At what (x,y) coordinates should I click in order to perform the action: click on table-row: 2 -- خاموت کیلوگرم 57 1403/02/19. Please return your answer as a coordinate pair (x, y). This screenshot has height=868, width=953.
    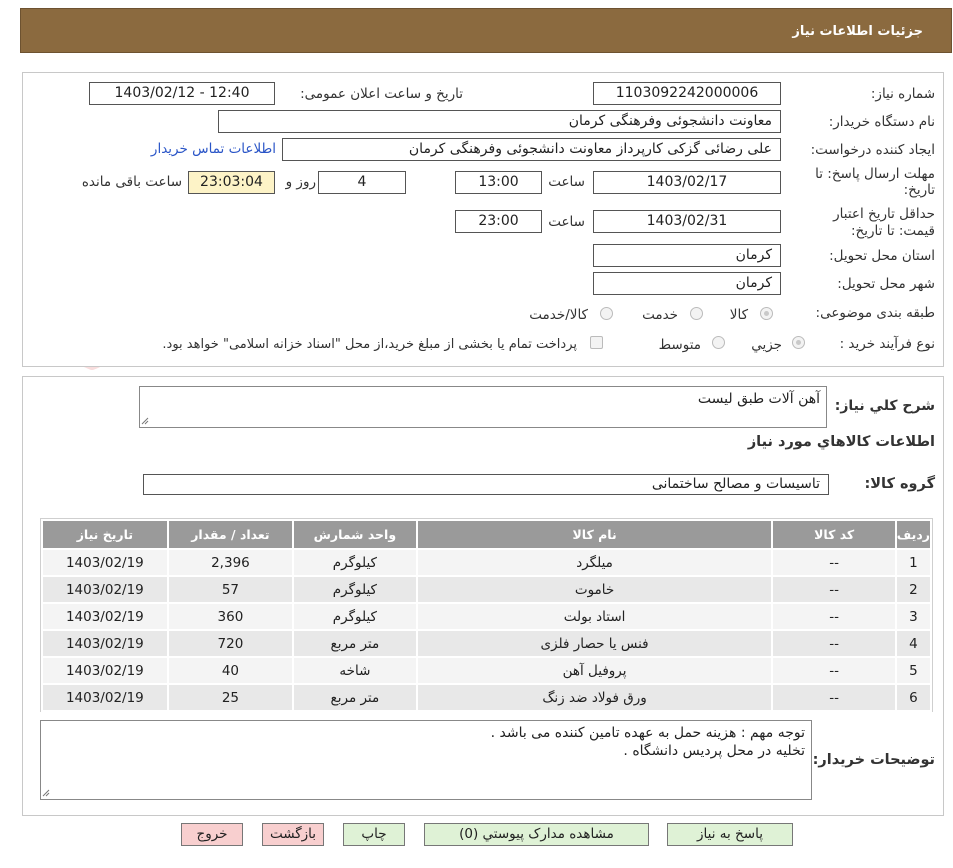
    Looking at the image, I should click on (487, 589).